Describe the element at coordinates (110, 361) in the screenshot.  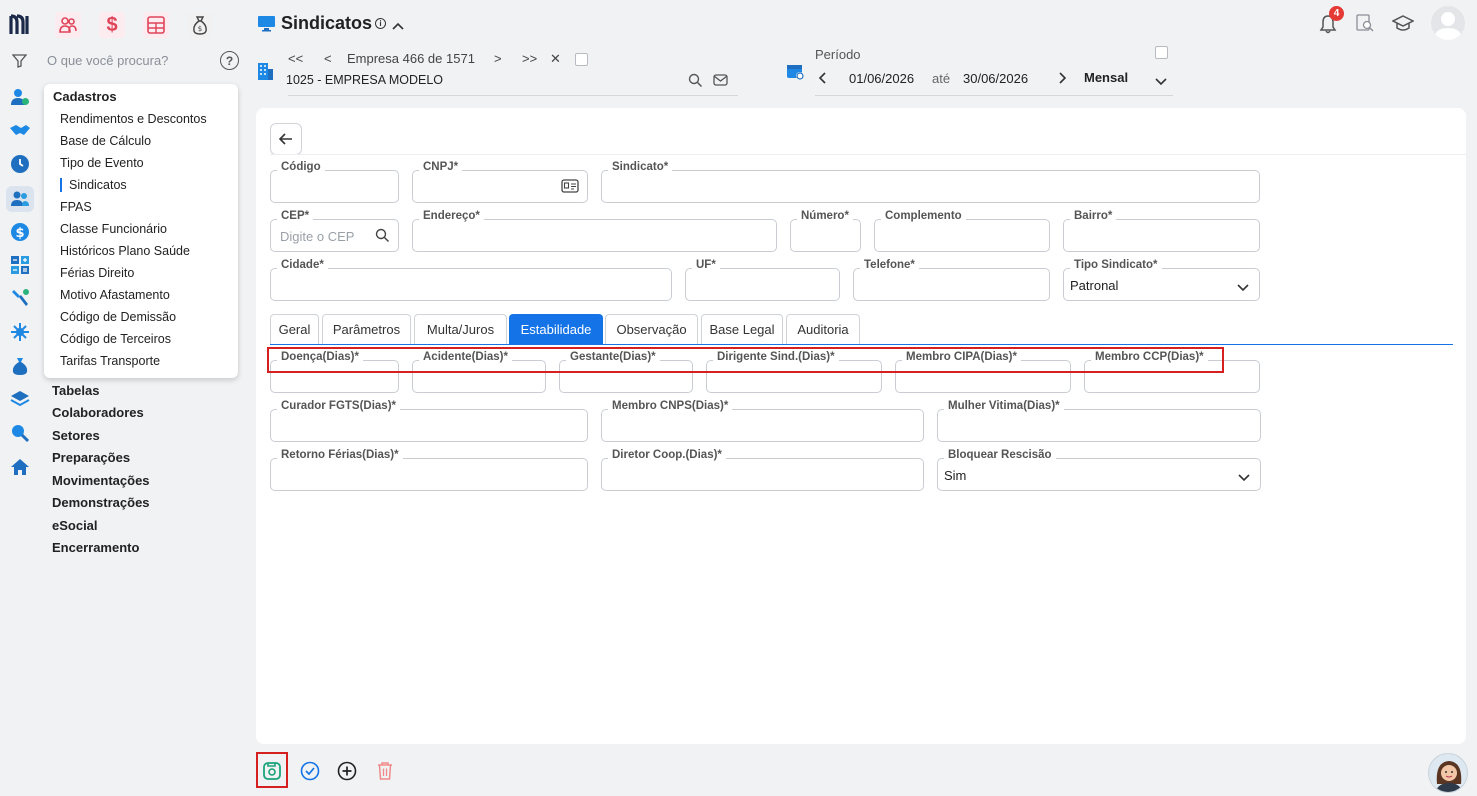
I see `menu-item-tarifas-transporte: Tarifas Transporte` at that location.